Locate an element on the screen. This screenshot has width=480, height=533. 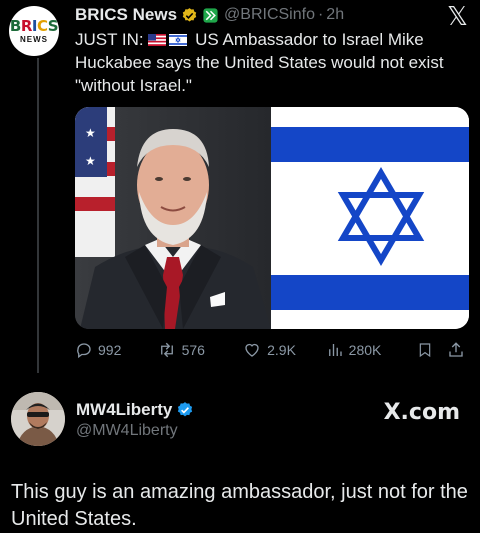
reply-count: 992 is located at coordinates (110, 350).